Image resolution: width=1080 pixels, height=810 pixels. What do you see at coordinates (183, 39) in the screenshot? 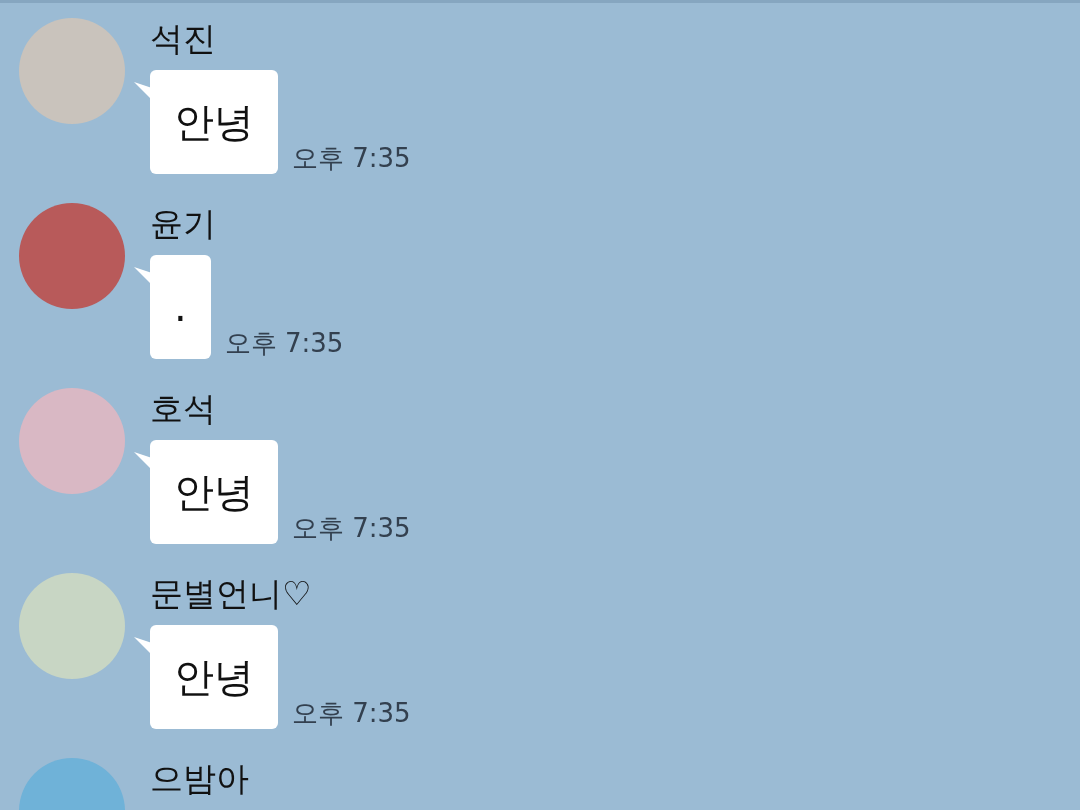
I see `sender-name: 석진` at bounding box center [183, 39].